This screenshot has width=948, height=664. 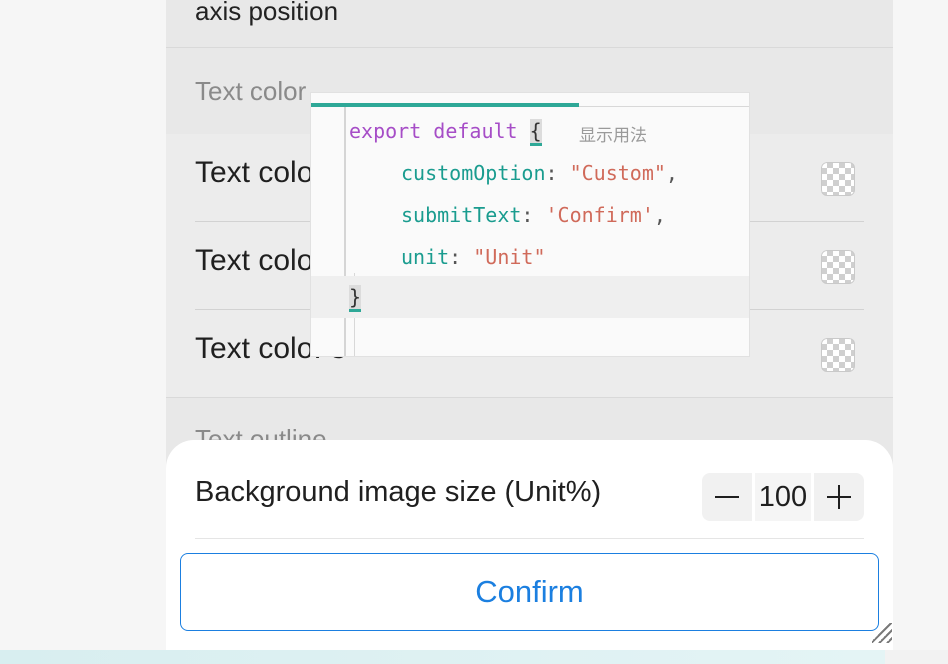 I want to click on tooltip-top-border, so click(x=664, y=106).